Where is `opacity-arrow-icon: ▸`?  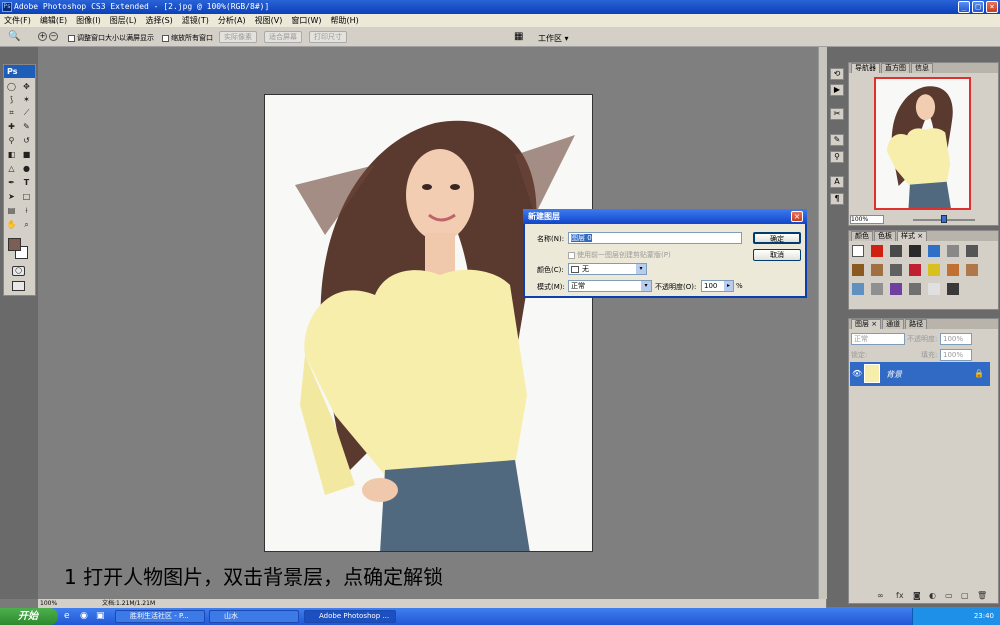
opacity-arrow-icon: ▸ is located at coordinates (728, 286).